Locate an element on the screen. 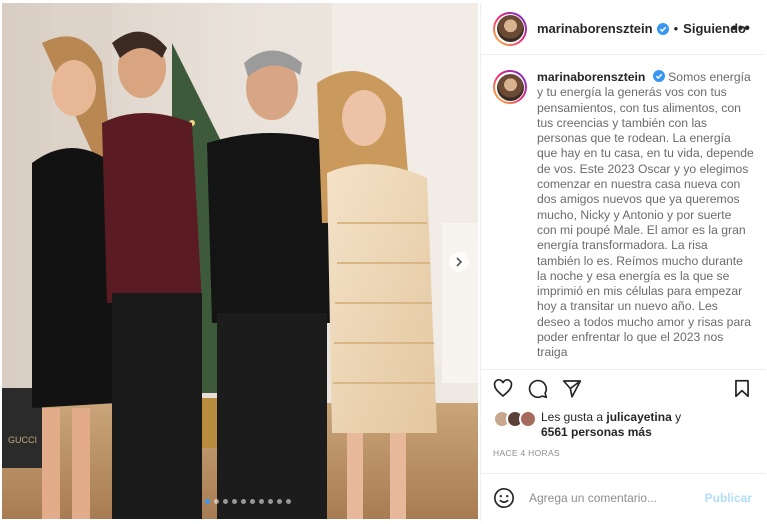  post-header: marinaborensztein • Siguiendo ••• is located at coordinates (623, 29).